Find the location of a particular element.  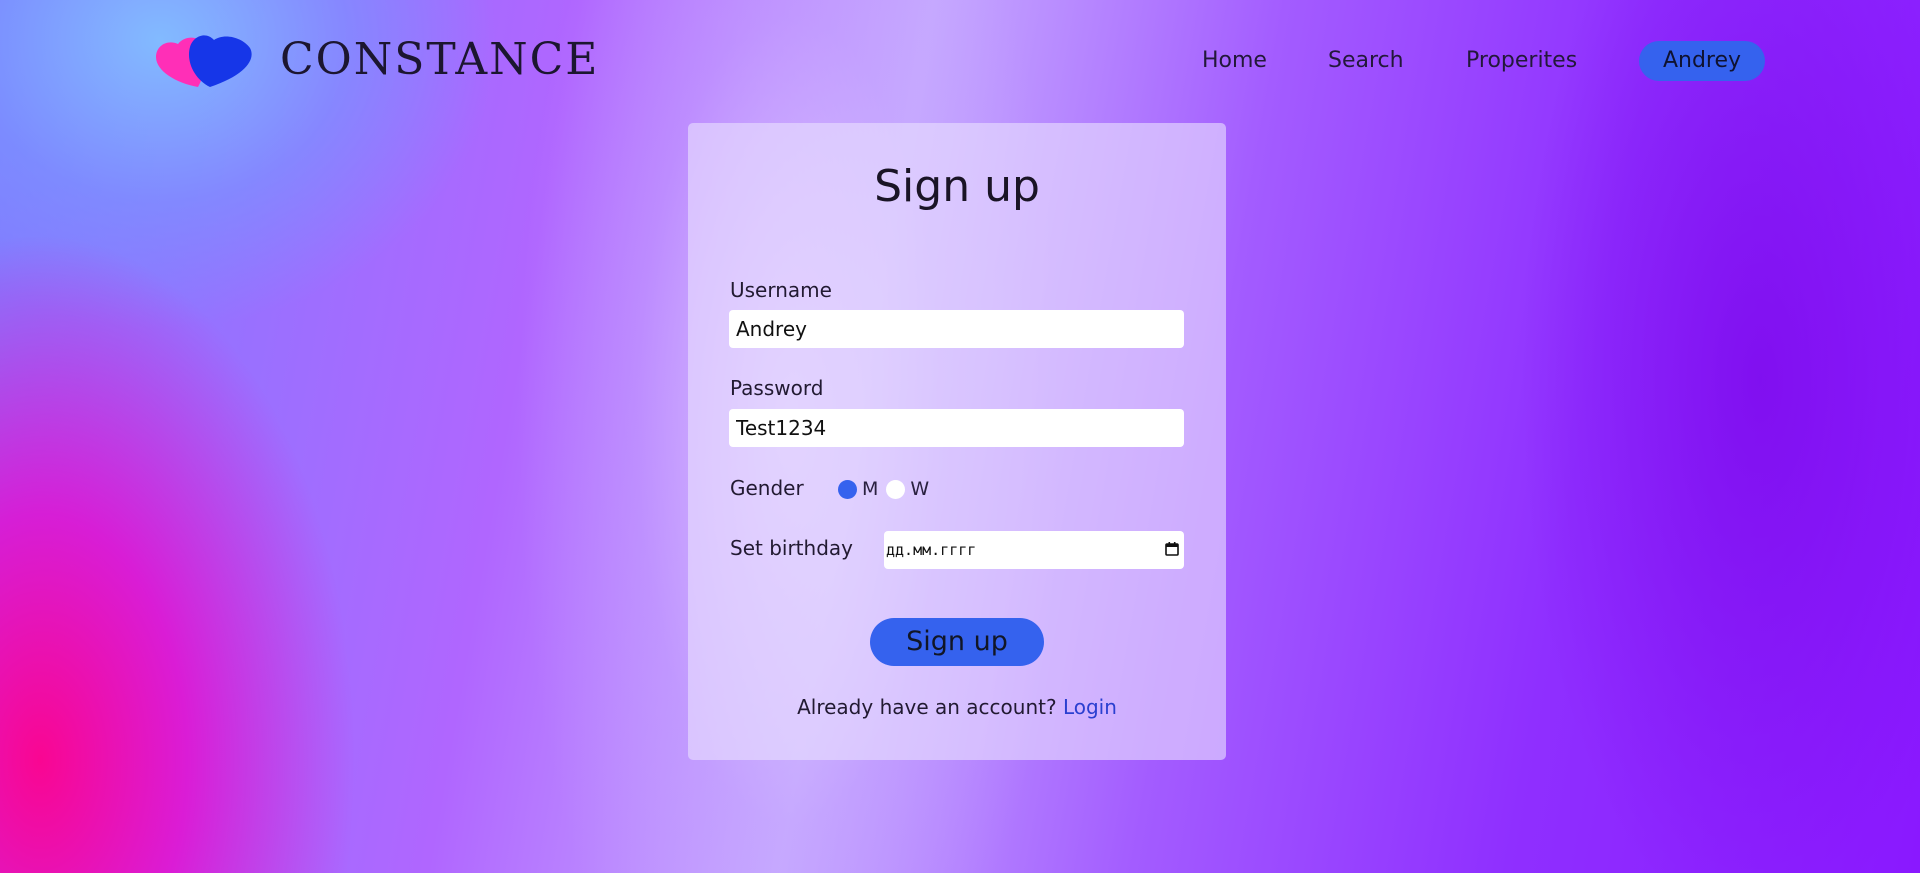

gender-radio-group: M W is located at coordinates (887, 489).